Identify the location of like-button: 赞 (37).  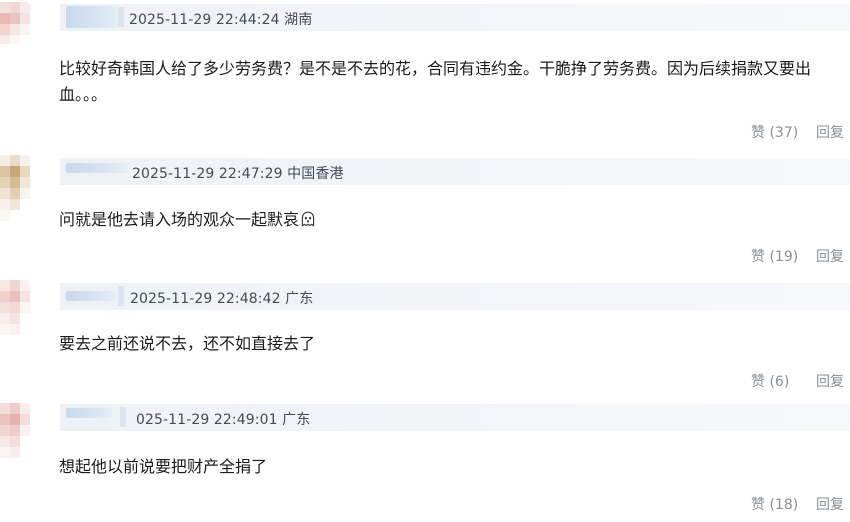
(780, 132).